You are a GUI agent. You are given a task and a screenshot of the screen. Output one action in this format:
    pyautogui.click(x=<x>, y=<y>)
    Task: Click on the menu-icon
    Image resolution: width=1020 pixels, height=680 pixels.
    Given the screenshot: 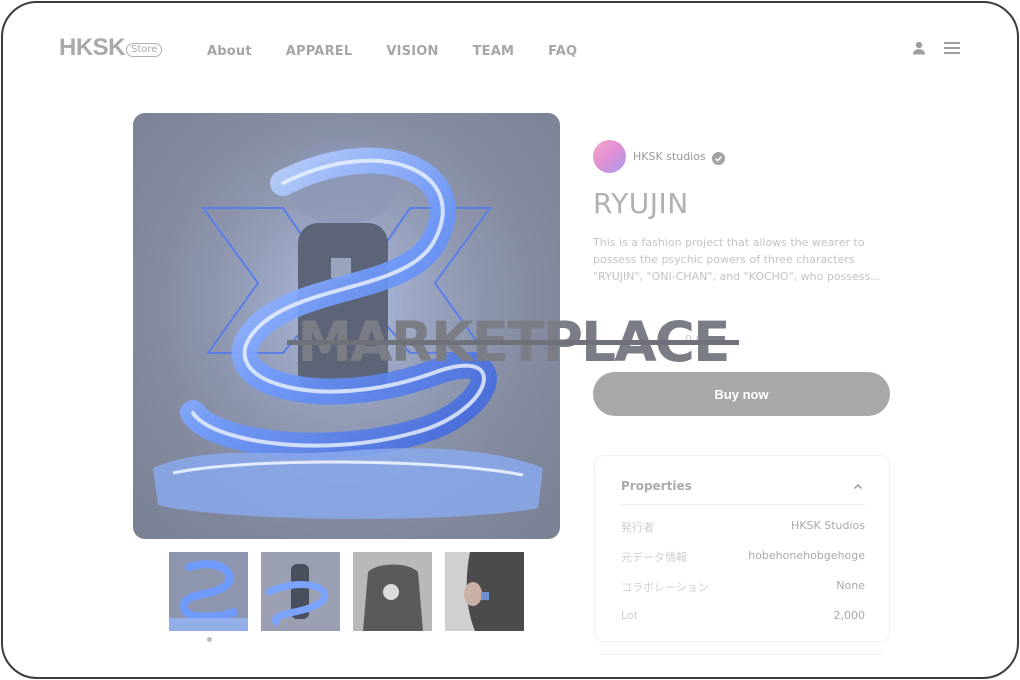 What is the action you would take?
    pyautogui.click(x=952, y=48)
    